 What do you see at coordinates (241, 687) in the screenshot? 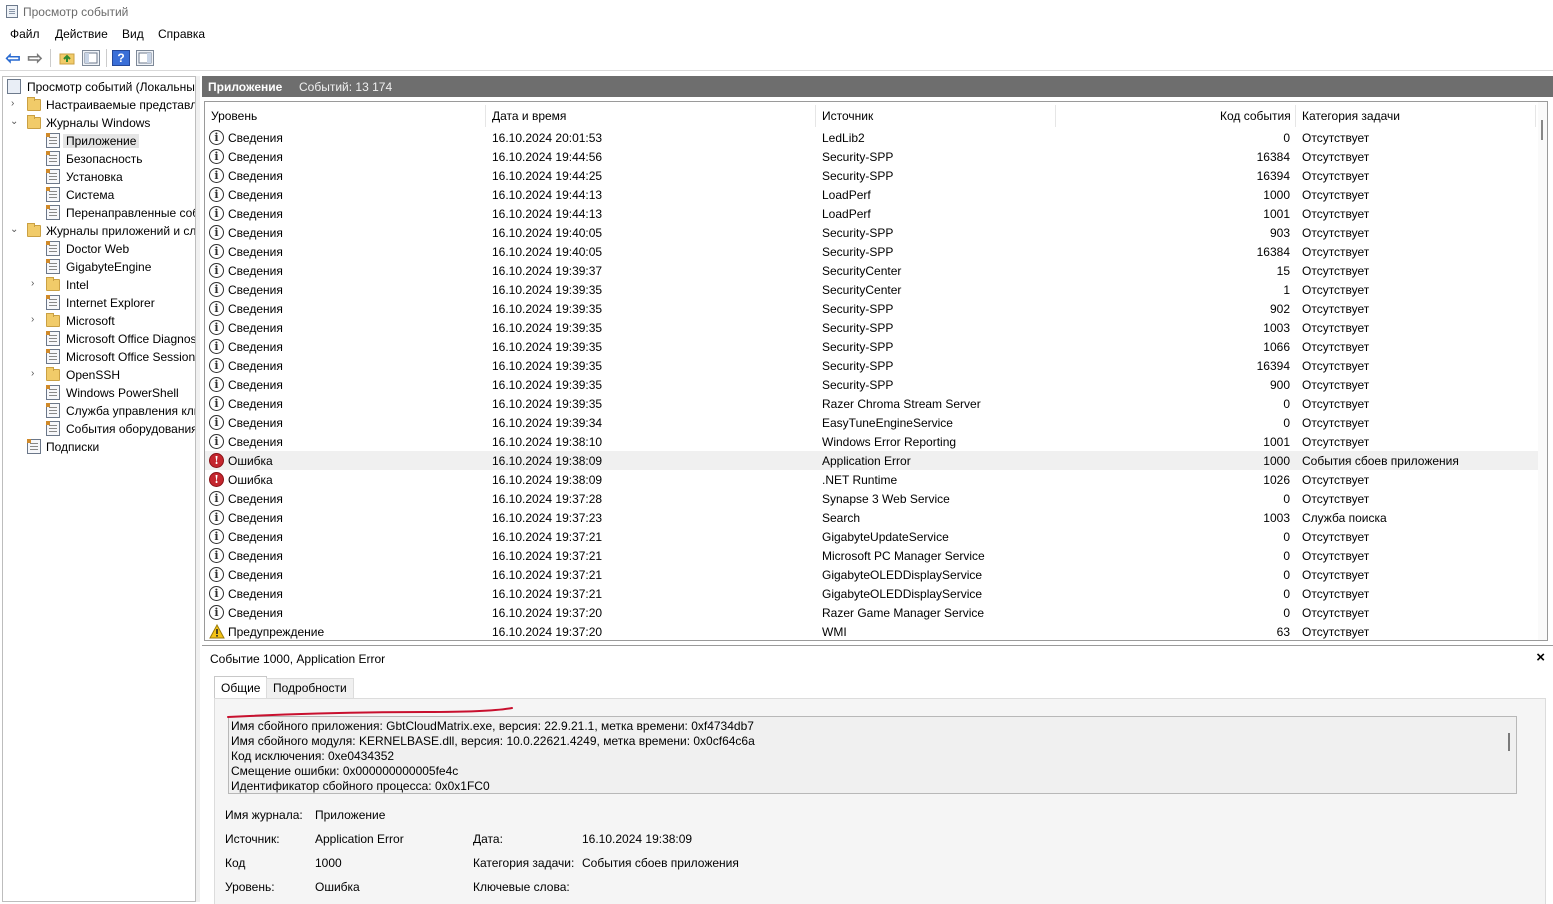
I see `tab-general: Общие` at bounding box center [241, 687].